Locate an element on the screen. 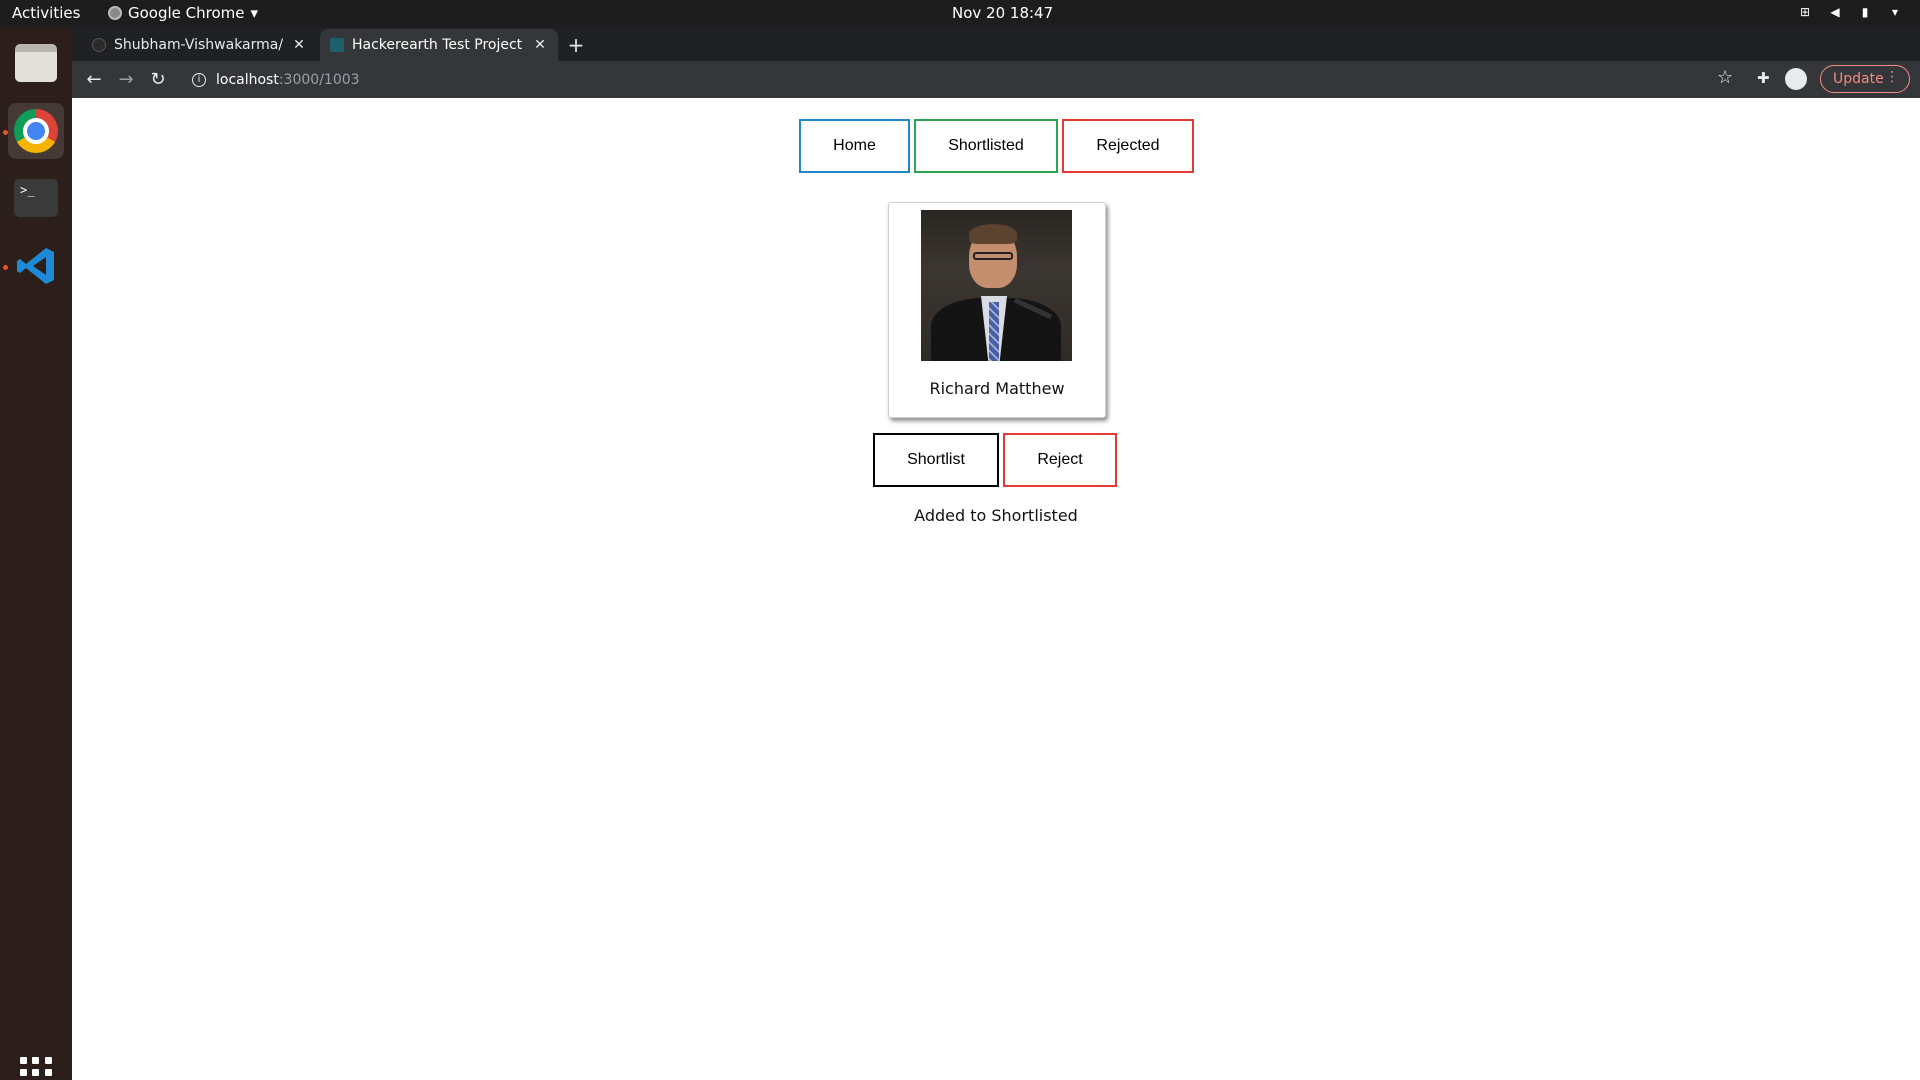  info-icon: i is located at coordinates (199, 80).